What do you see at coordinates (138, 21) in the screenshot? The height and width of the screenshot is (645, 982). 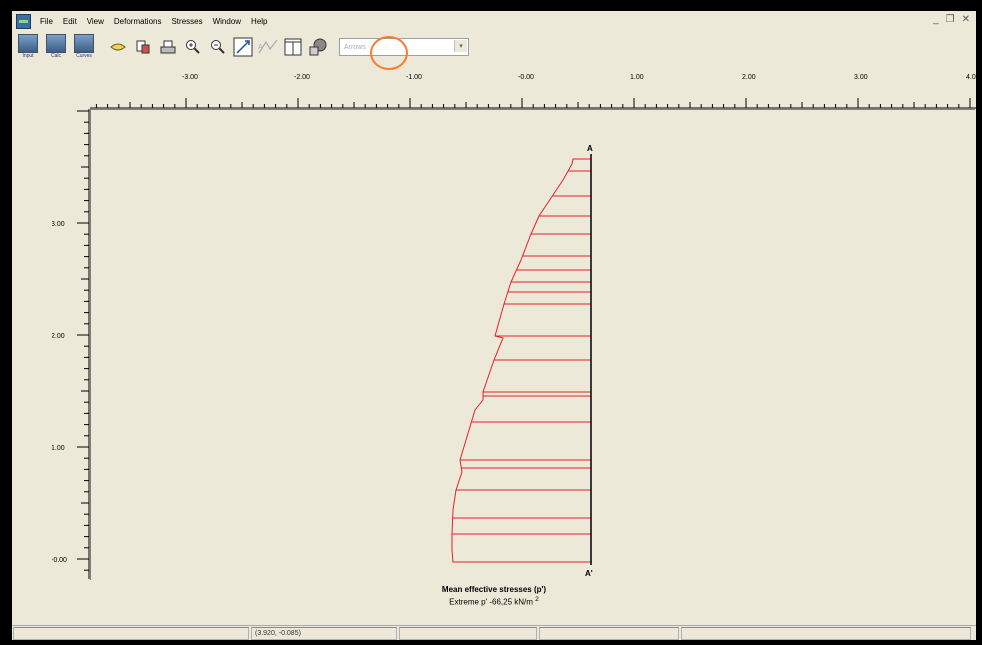 I see `menu-deformations: Deformations` at bounding box center [138, 21].